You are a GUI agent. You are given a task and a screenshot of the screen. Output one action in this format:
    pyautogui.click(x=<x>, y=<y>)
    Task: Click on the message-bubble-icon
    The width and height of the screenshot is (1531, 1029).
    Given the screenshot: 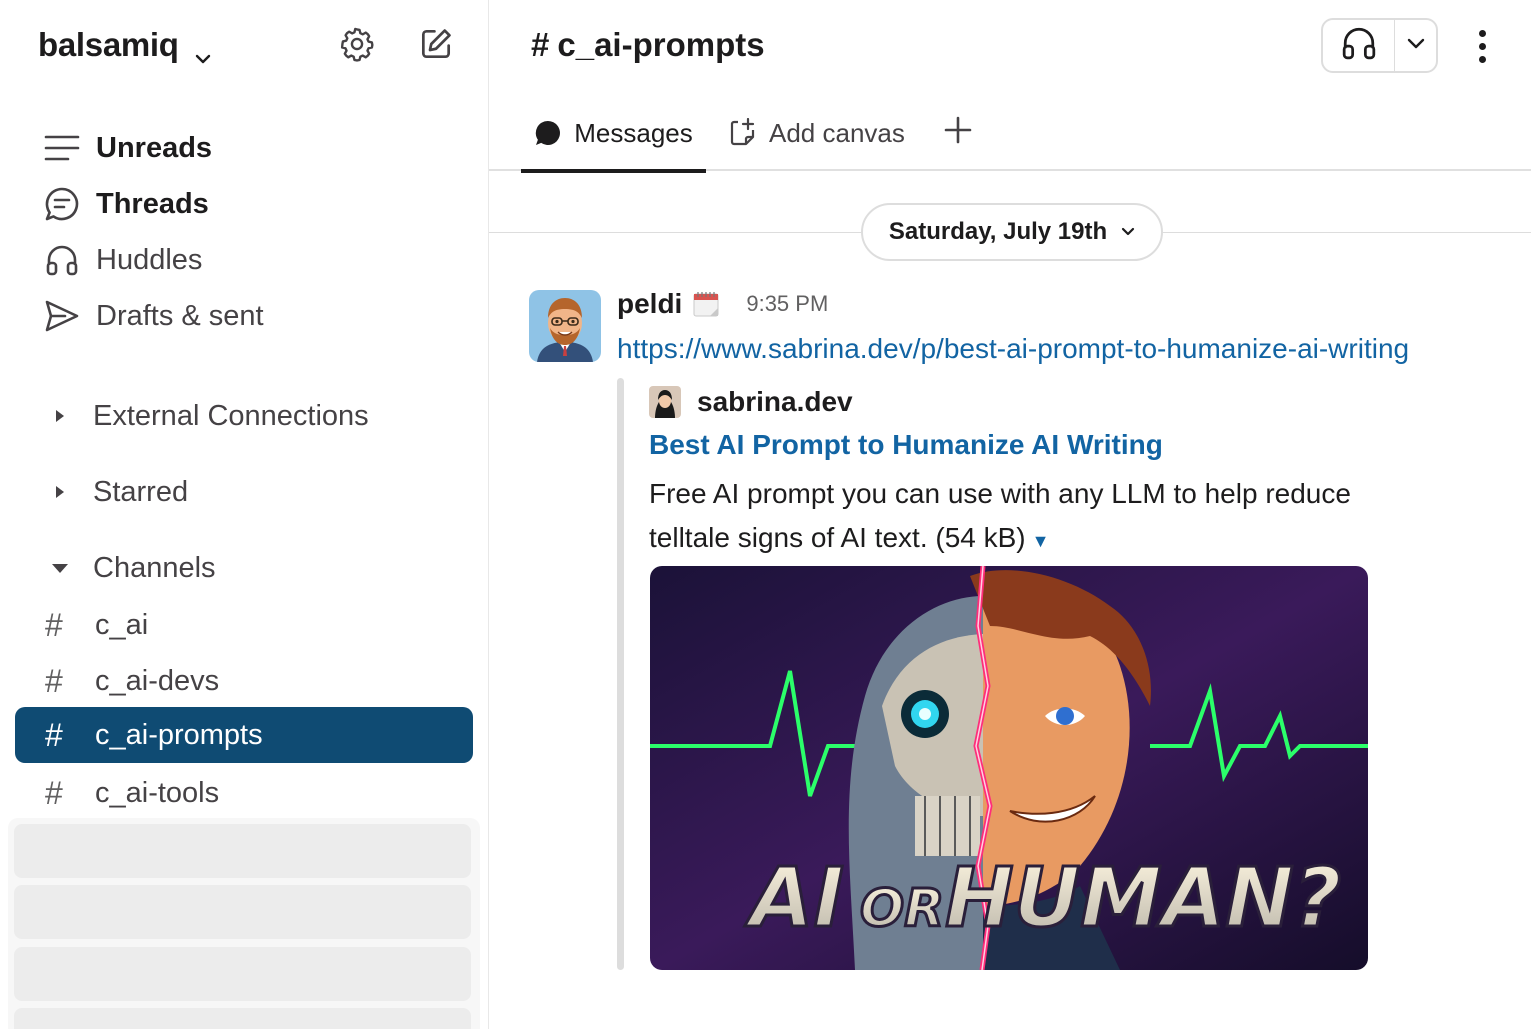 What is the action you would take?
    pyautogui.click(x=548, y=133)
    